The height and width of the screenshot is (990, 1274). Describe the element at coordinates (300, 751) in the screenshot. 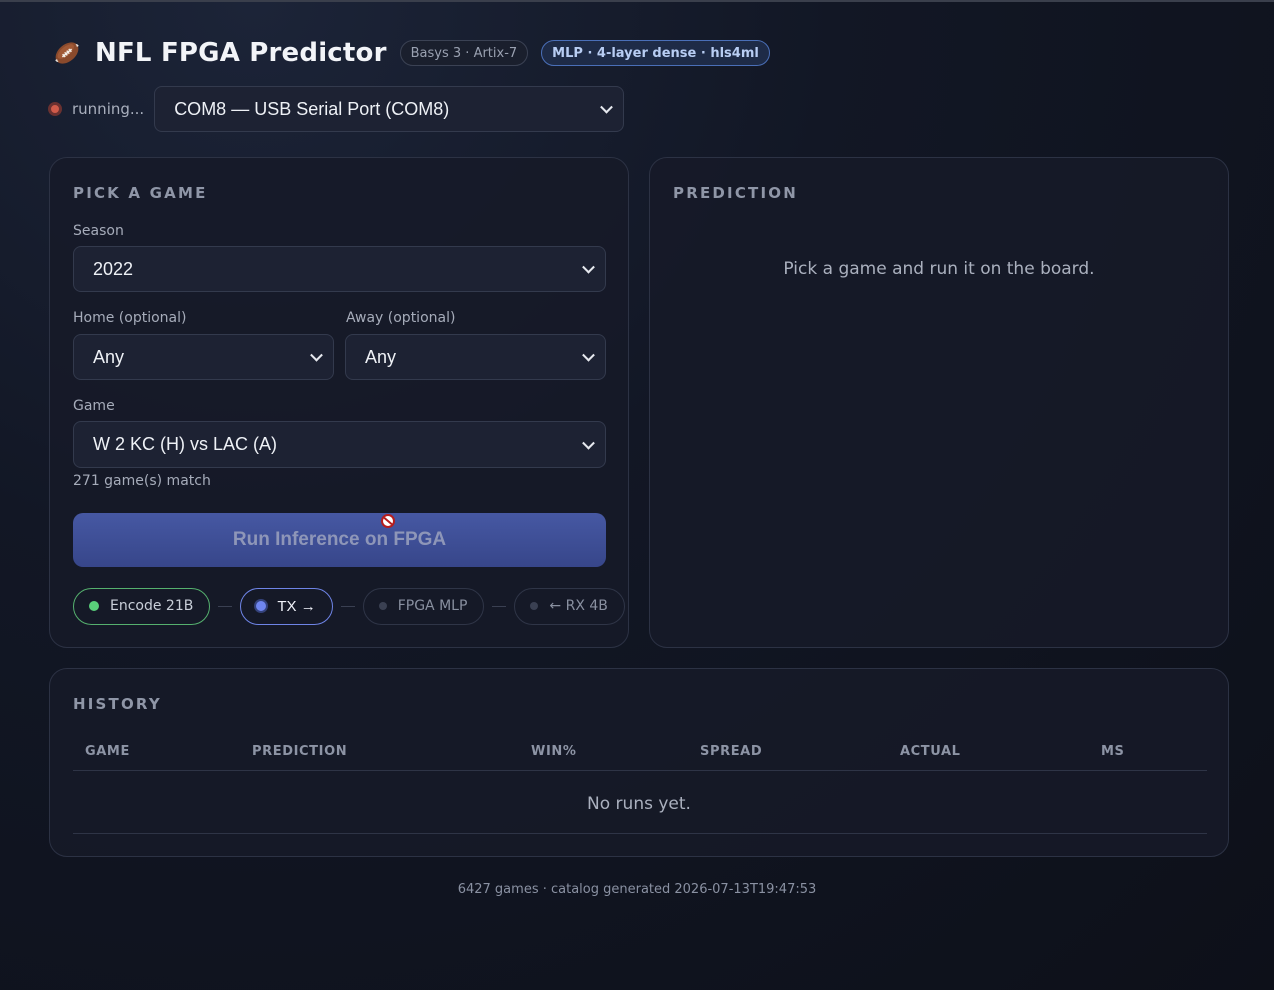

I see `column-header-prediction: PREDICTION` at that location.